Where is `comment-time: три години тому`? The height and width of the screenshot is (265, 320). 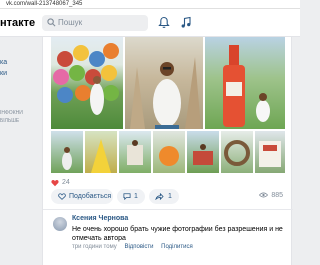 comment-time: три години тому is located at coordinates (94, 247).